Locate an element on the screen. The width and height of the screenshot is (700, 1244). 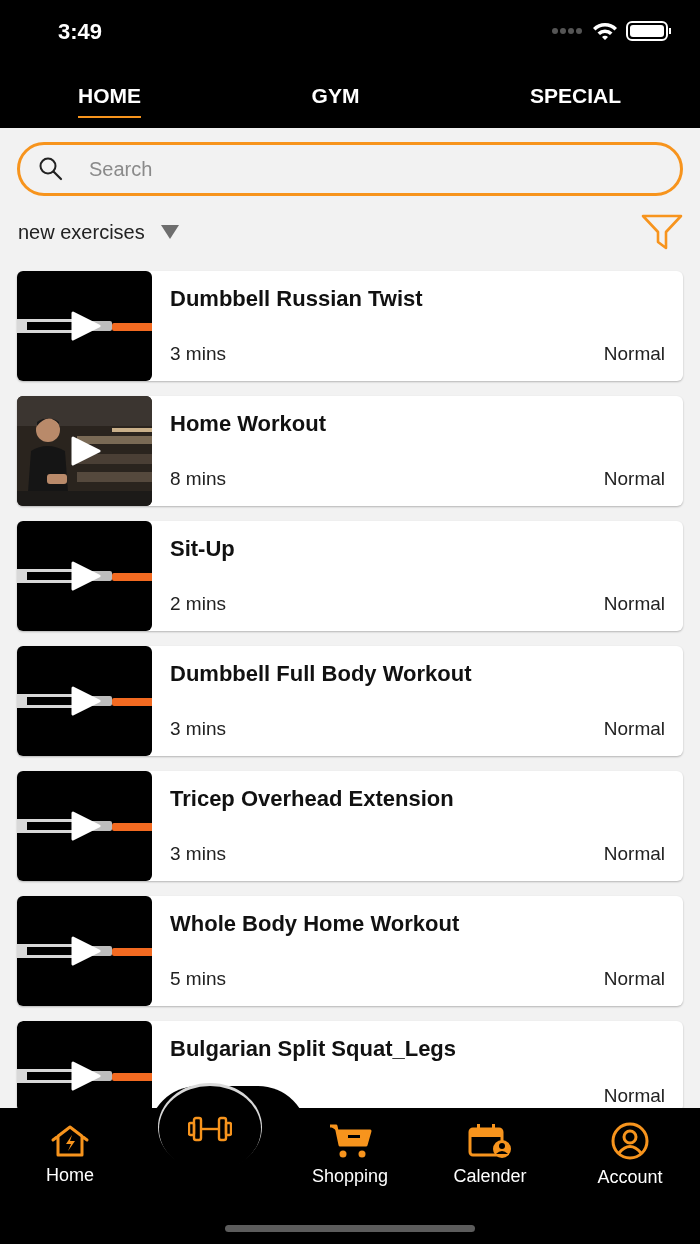
exercise-title: Bulgarian Split Squat_Legs is located at coordinates (314, 1049).